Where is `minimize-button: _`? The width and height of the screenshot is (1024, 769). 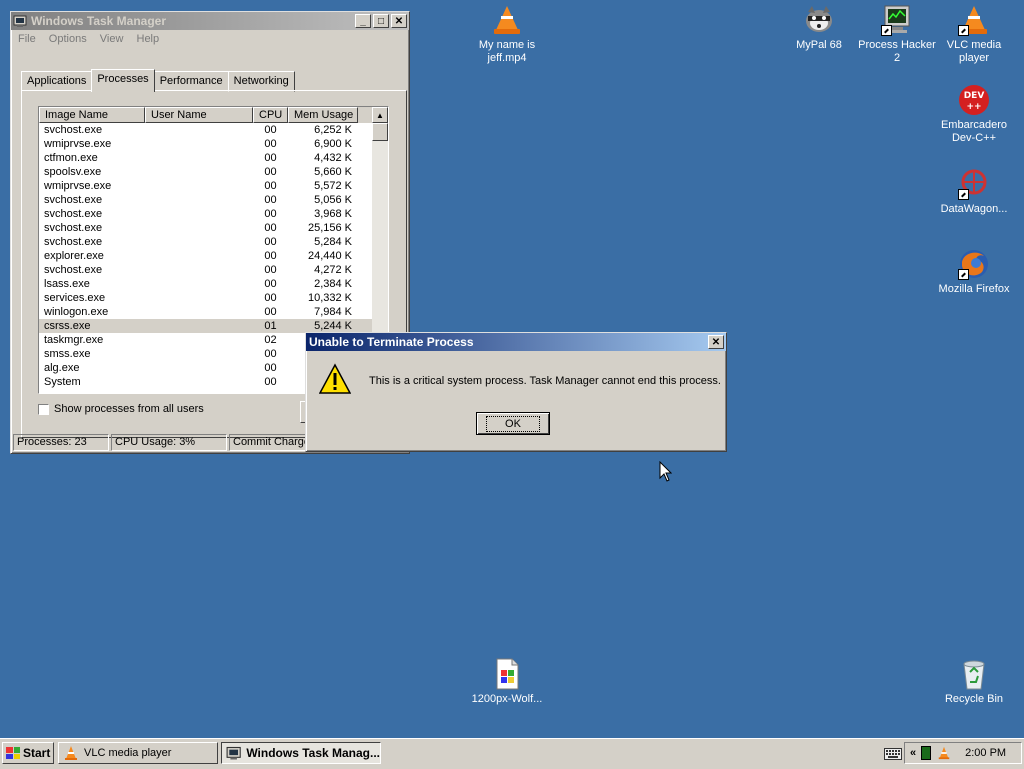 minimize-button: _ is located at coordinates (363, 21).